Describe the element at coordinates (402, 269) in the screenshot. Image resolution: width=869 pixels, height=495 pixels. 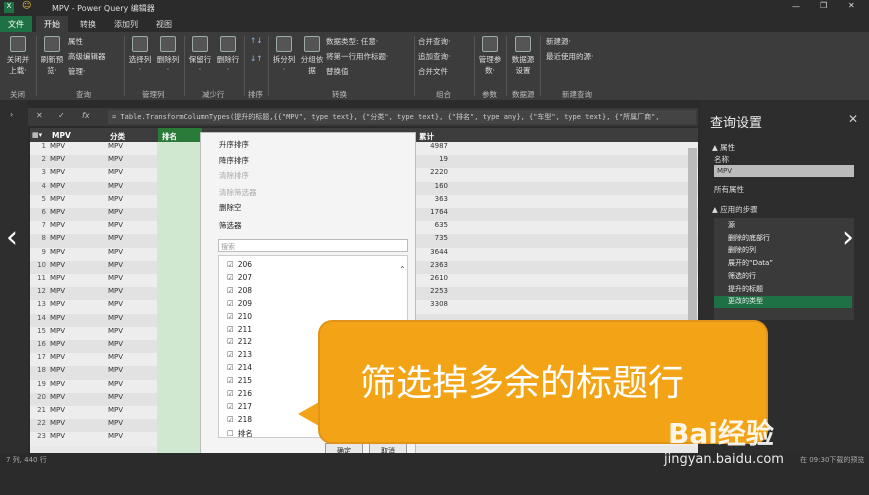
I see `list-scroll-up-icon: ⌃` at that location.